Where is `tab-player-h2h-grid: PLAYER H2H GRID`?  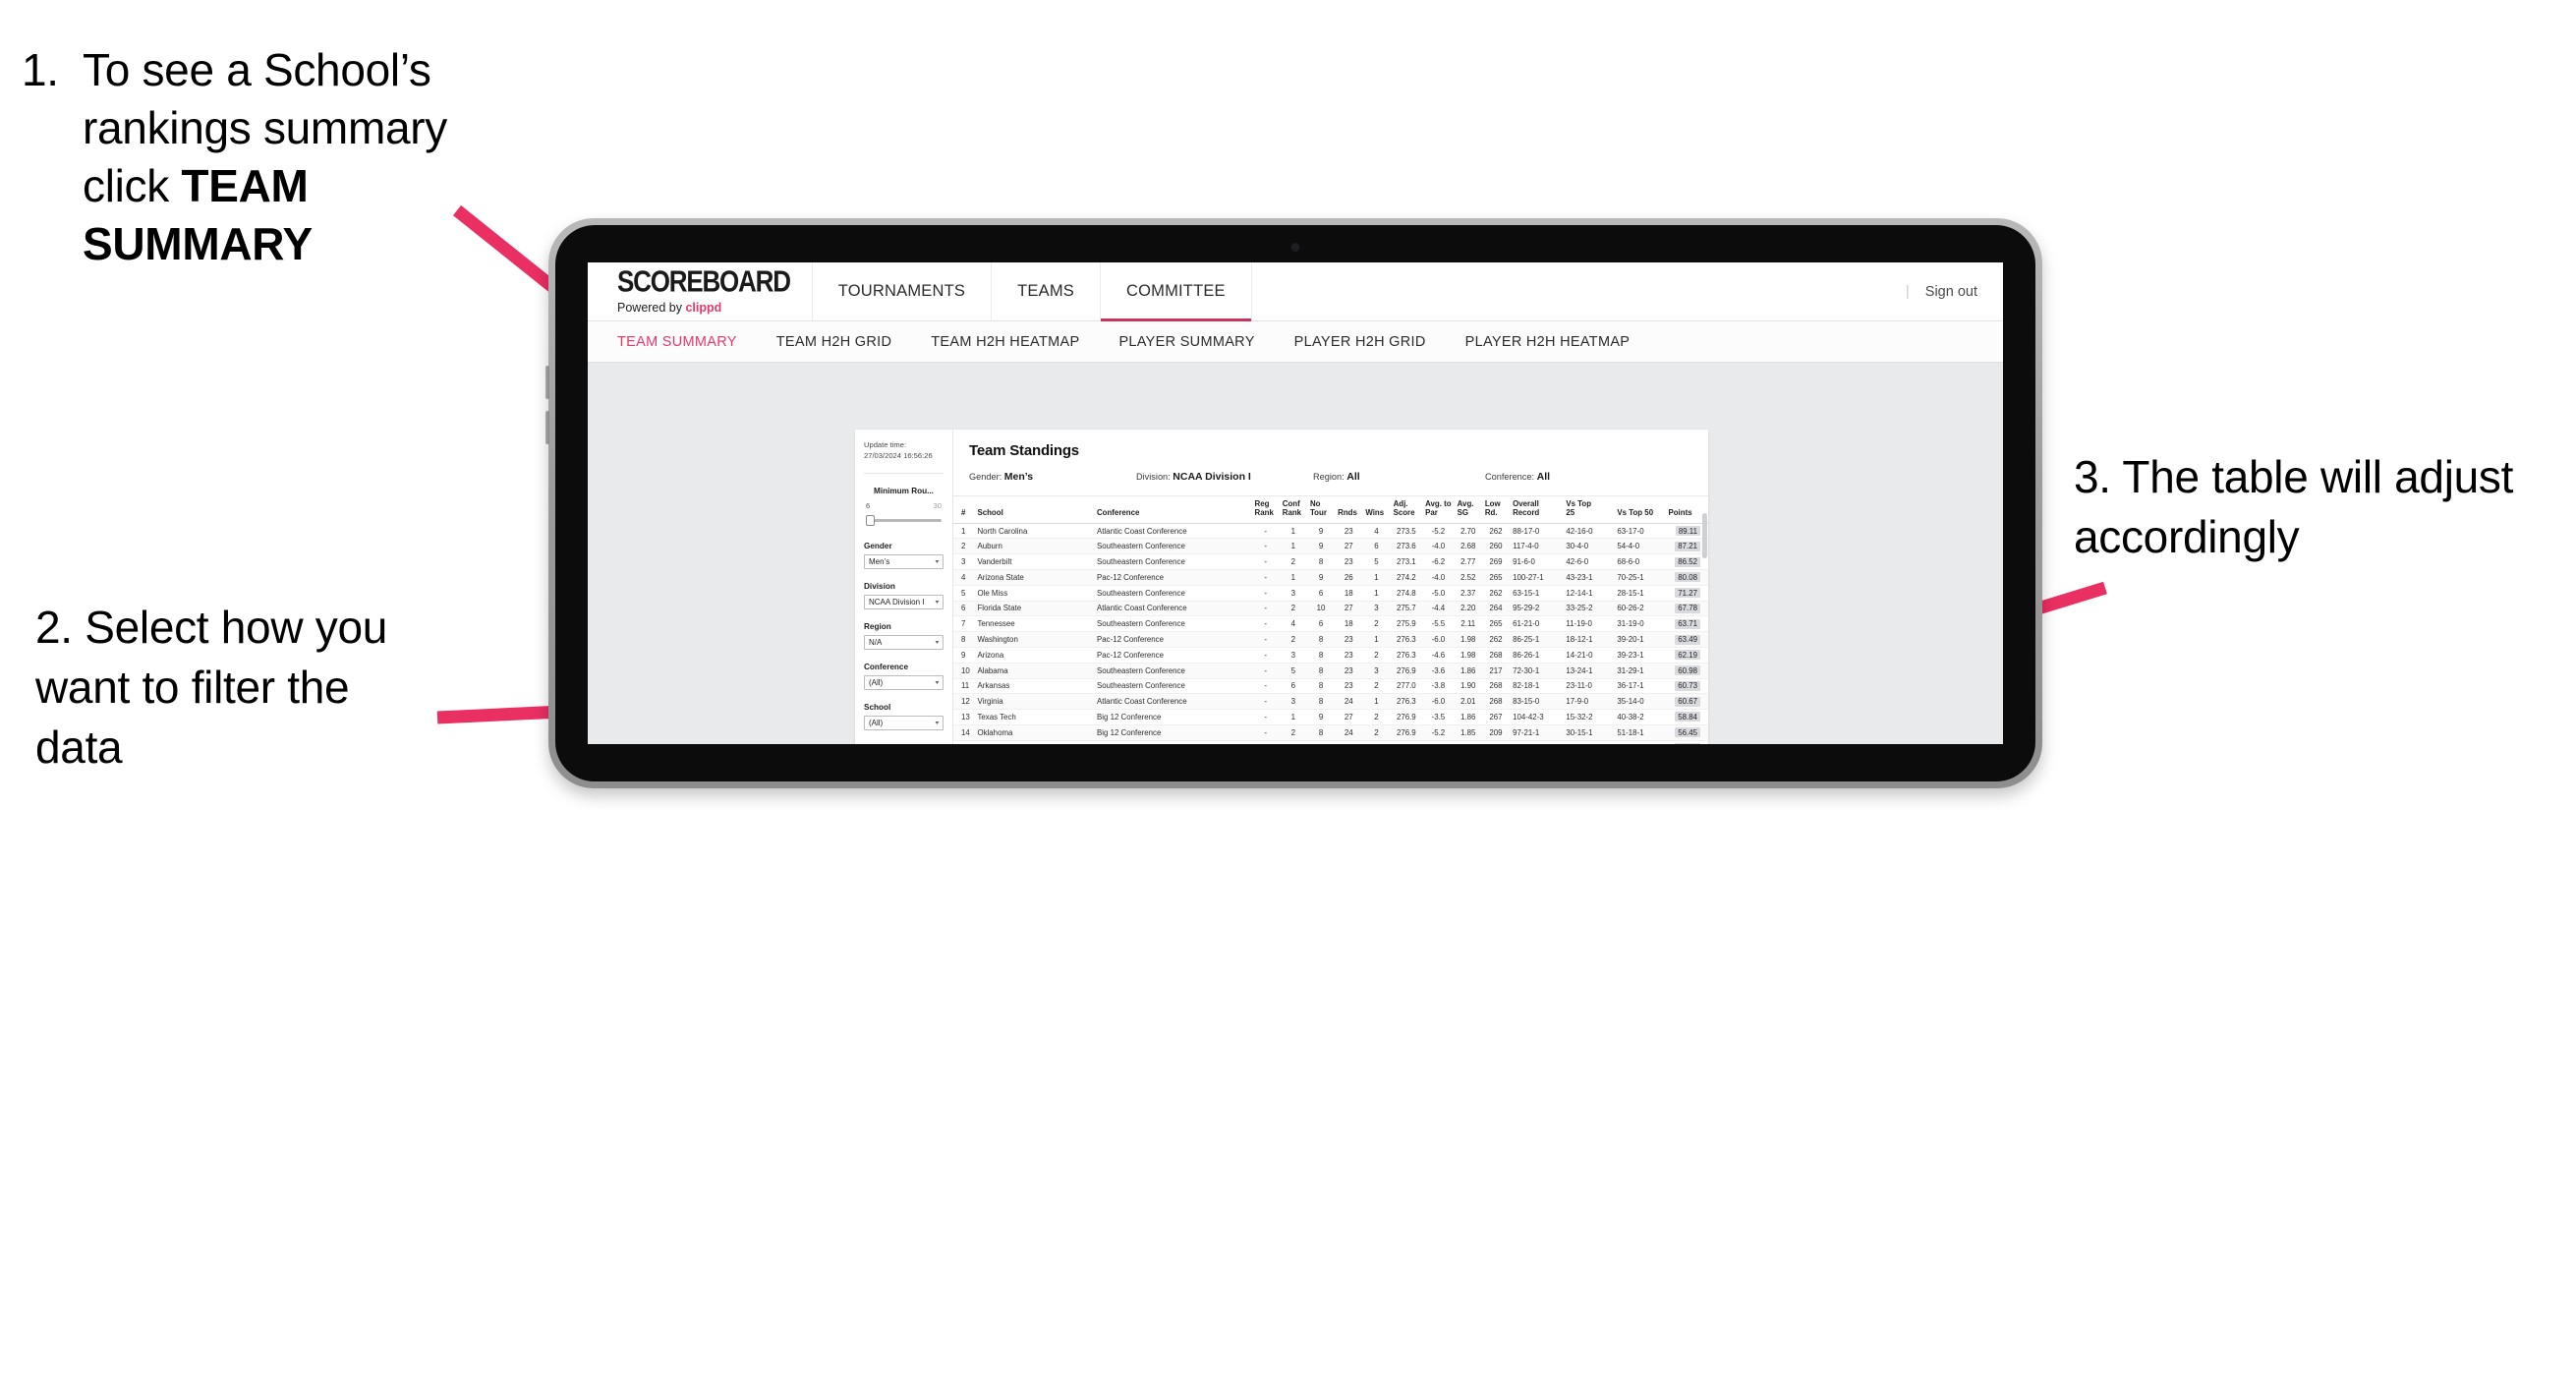 tab-player-h2h-grid: PLAYER H2H GRID is located at coordinates (1360, 342).